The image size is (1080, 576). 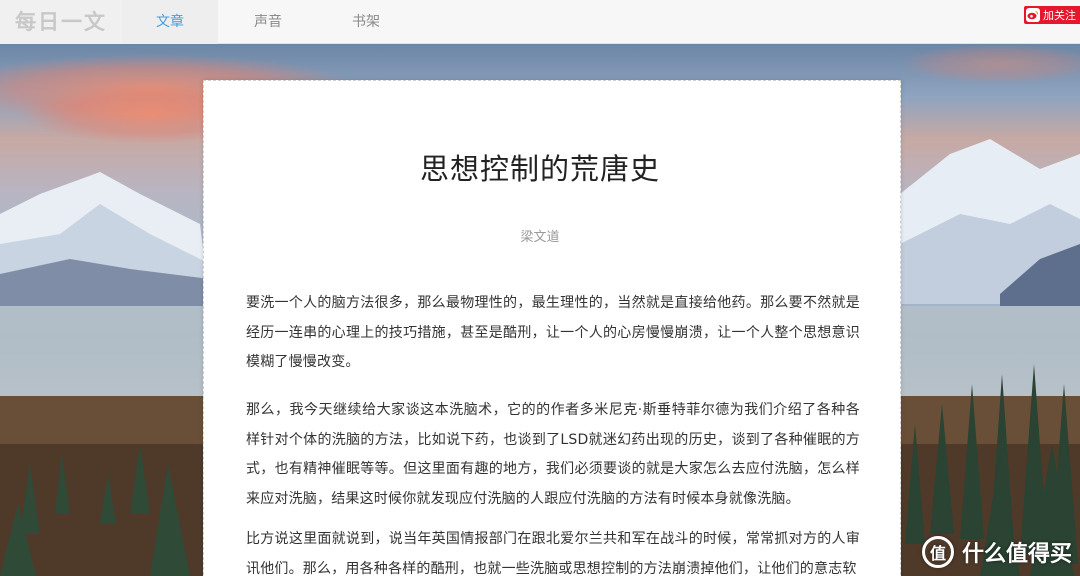 What do you see at coordinates (366, 22) in the screenshot?
I see `tab-bookshelf: 书架` at bounding box center [366, 22].